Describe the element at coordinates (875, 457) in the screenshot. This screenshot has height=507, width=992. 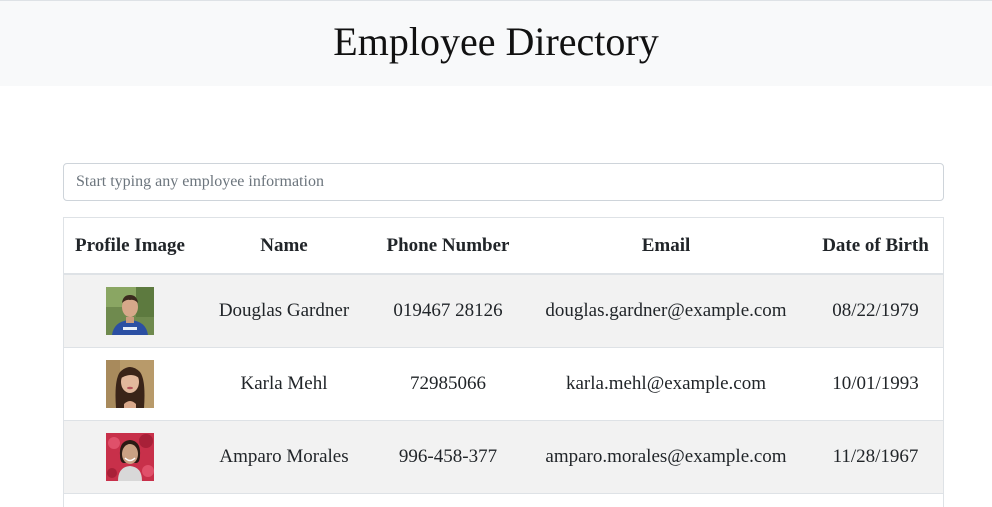
I see `employee-dob: 11/28/1967` at that location.